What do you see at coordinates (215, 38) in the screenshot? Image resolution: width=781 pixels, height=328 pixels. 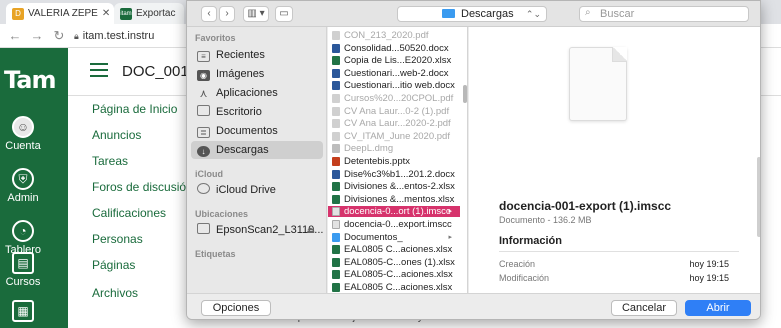 I see `favorites-header: Favoritos` at bounding box center [215, 38].